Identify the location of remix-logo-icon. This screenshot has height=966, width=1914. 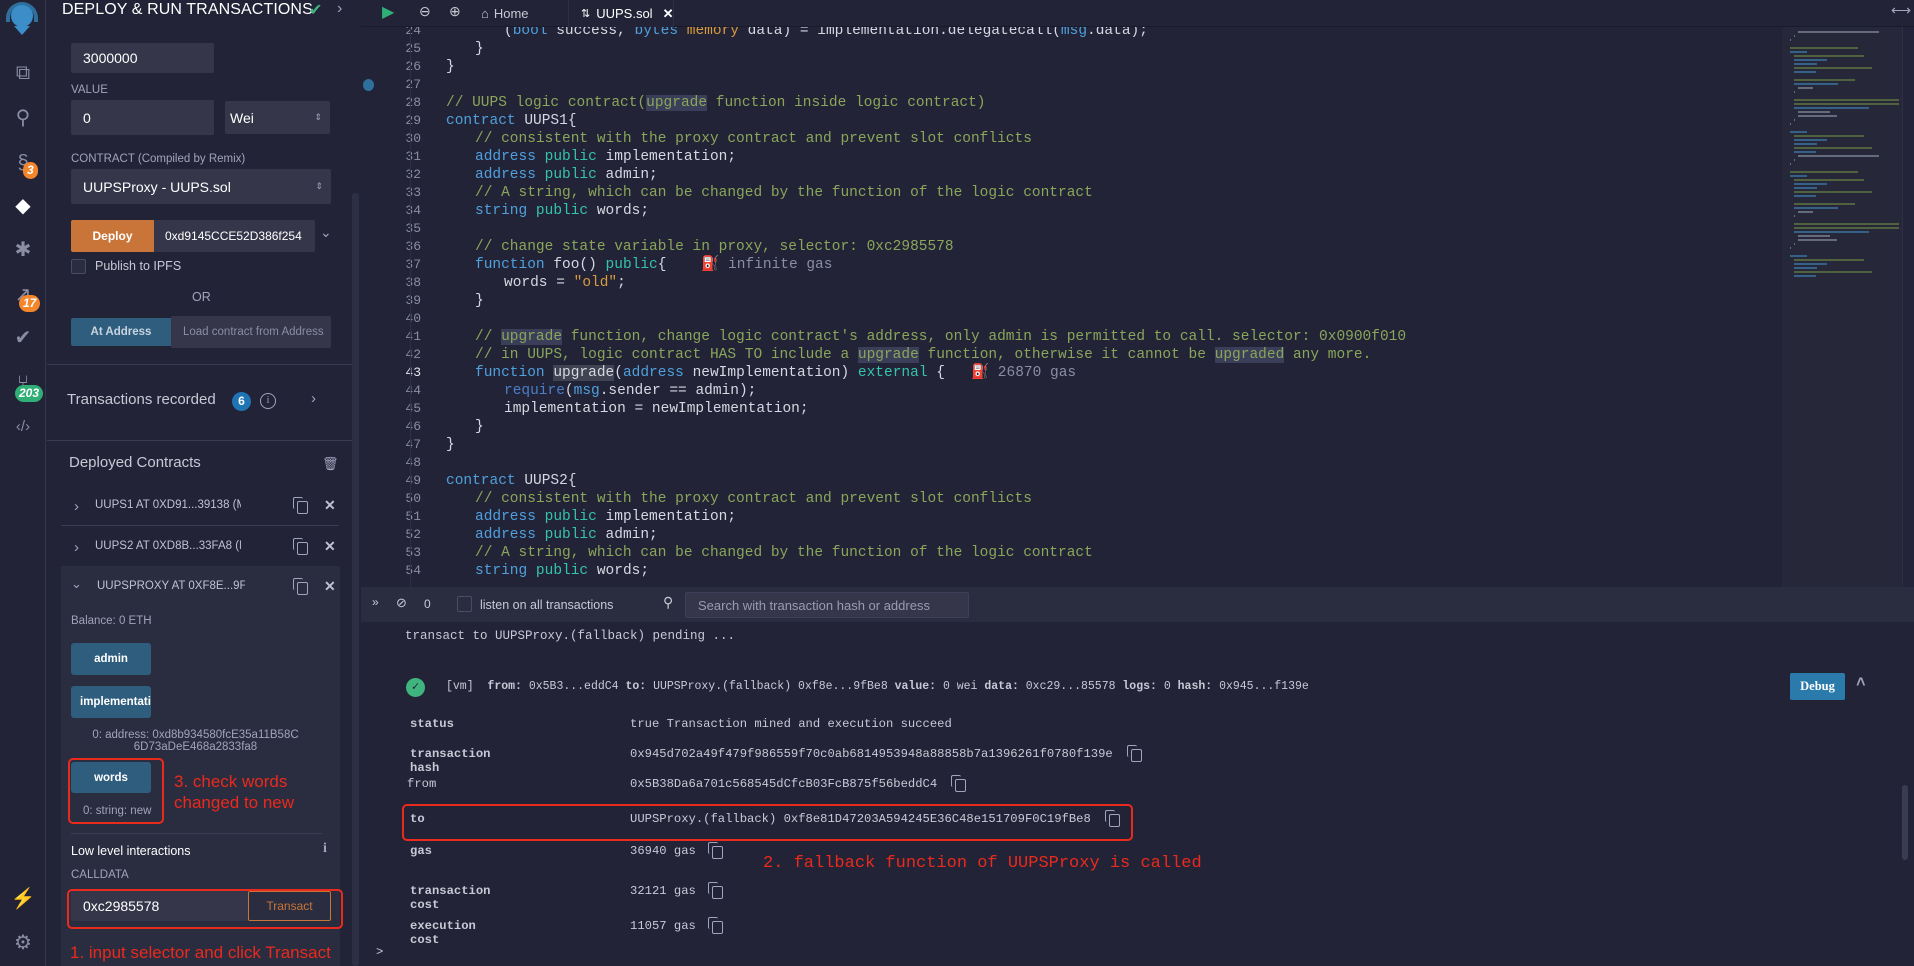
(22, 17).